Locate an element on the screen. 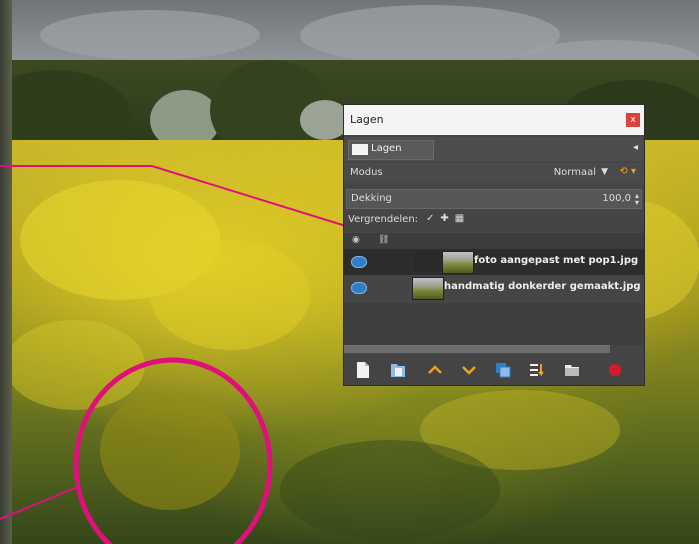 This screenshot has width=699, height=544. close-icon: x is located at coordinates (633, 120).